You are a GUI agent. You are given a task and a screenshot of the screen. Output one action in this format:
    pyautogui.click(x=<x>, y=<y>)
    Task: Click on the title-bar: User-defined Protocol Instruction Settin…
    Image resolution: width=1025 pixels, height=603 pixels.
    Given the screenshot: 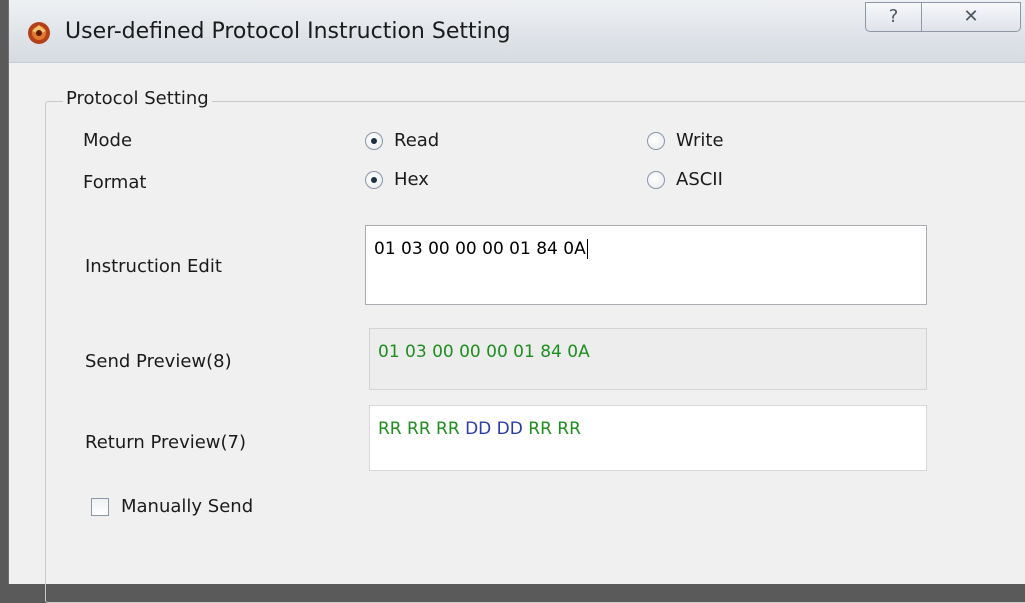 What is the action you would take?
    pyautogui.click(x=517, y=31)
    